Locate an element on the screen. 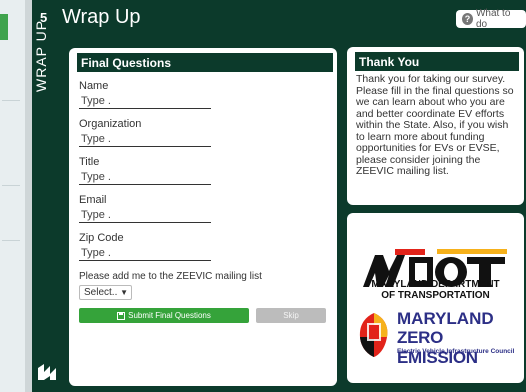  maryland-state-icon is located at coordinates (373, 335).